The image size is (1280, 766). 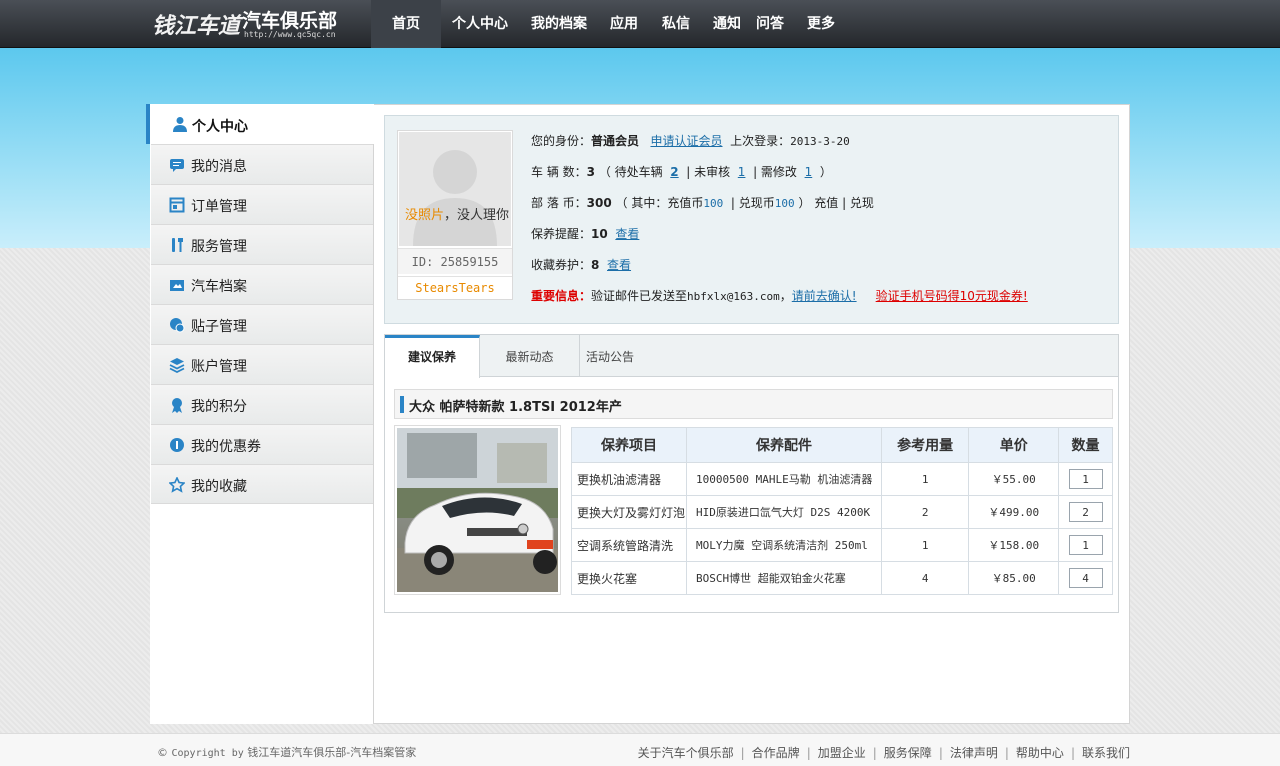 I want to click on maintenance-part: MOLY力魔 空调系统清洁剂 250ml, so click(x=783, y=545).